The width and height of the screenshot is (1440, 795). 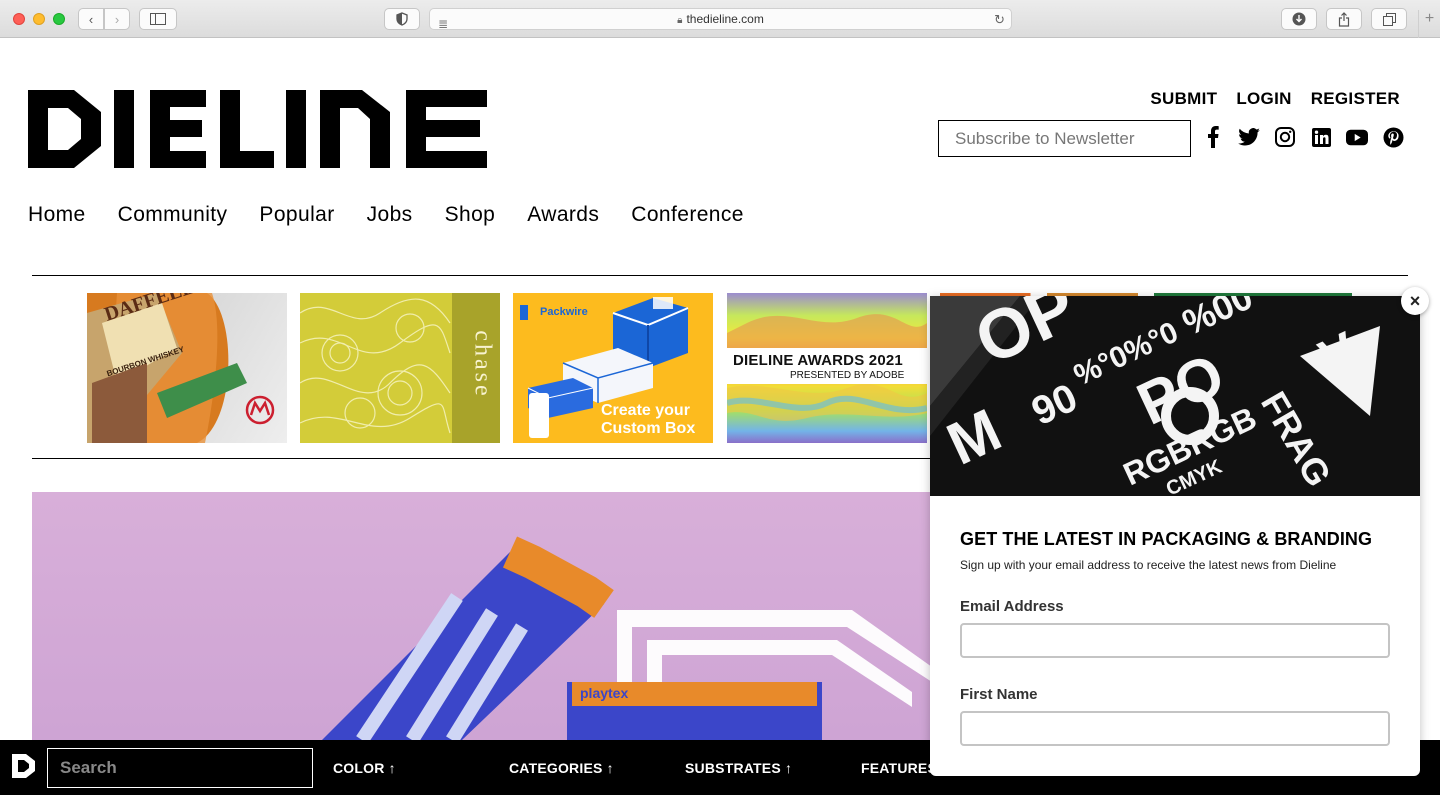 I want to click on email-label: Email Address, so click(x=1012, y=606).